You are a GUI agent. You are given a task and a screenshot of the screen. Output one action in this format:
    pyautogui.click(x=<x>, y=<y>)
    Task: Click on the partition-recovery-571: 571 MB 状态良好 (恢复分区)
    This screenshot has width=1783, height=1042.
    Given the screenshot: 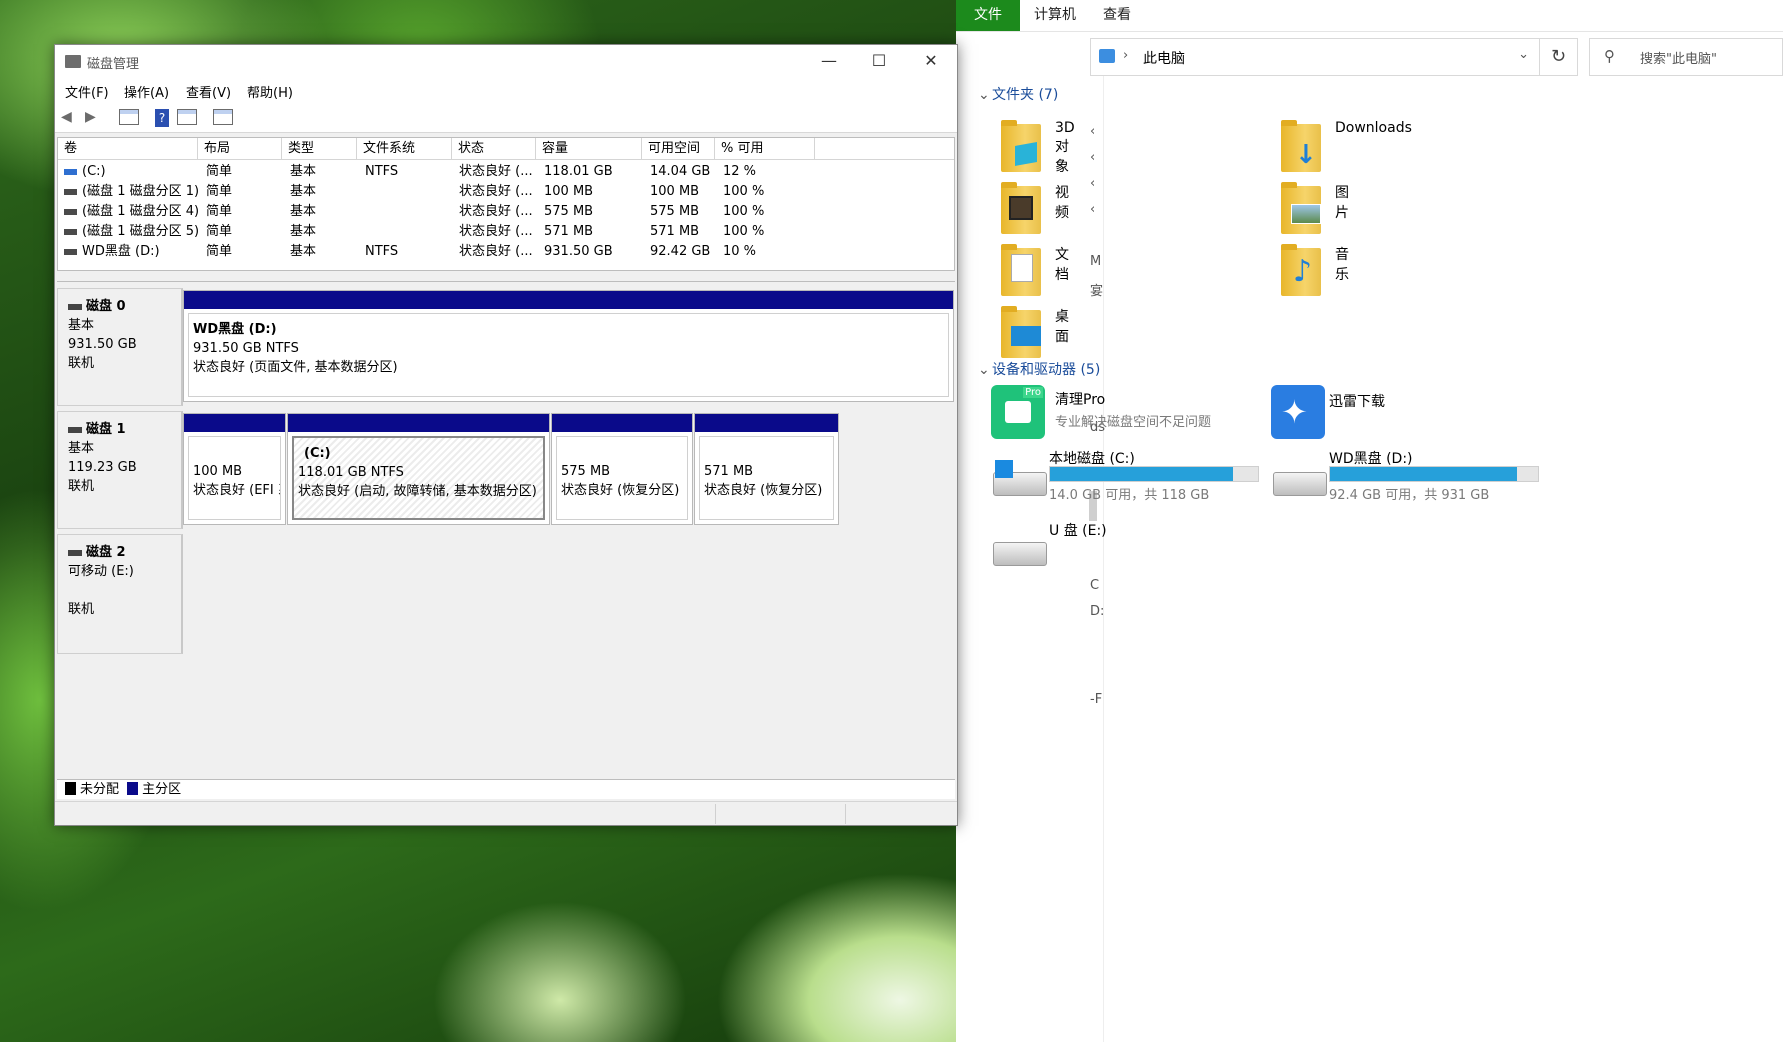 What is the action you would take?
    pyautogui.click(x=766, y=469)
    